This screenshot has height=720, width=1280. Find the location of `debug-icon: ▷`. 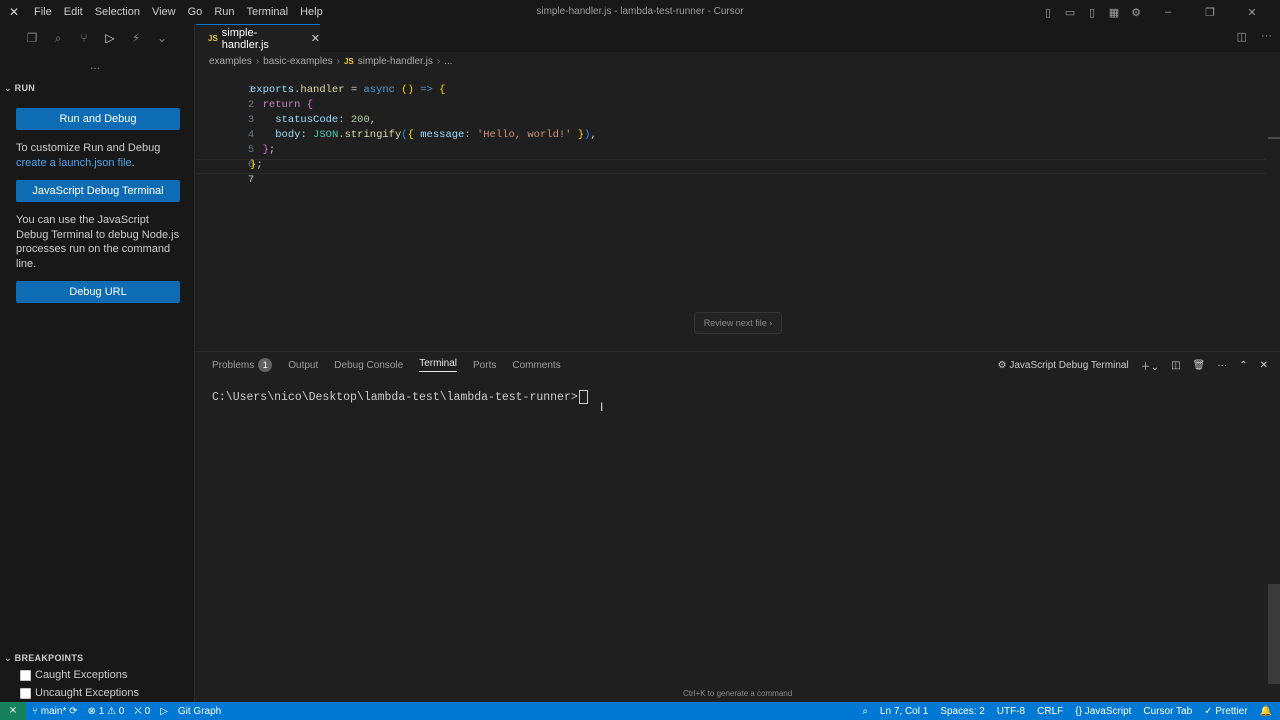

debug-icon: ▷ is located at coordinates (164, 711).